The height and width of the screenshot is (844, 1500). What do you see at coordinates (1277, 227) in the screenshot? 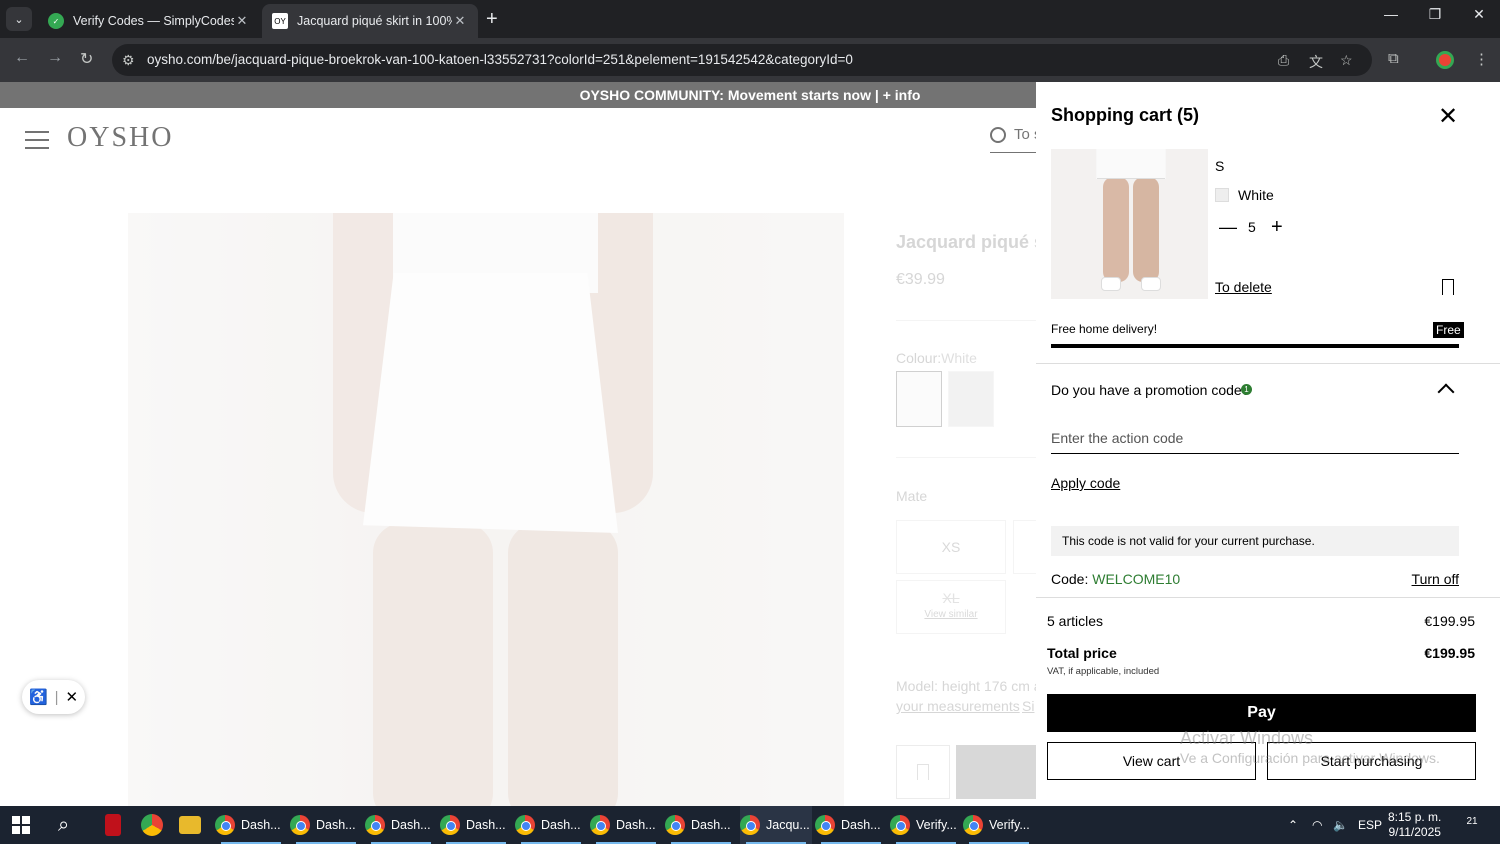
I see `quantity-increase-icon: +` at bounding box center [1277, 227].